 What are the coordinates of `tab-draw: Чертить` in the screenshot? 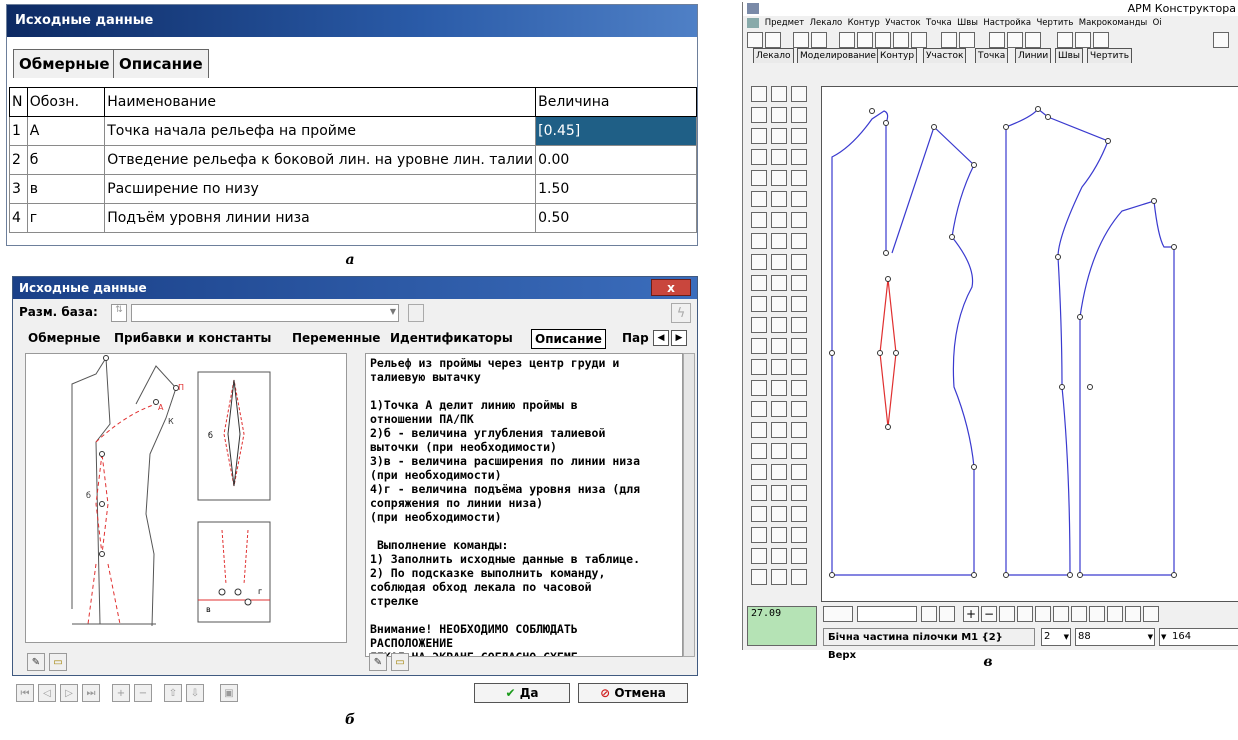 It's located at (1110, 55).